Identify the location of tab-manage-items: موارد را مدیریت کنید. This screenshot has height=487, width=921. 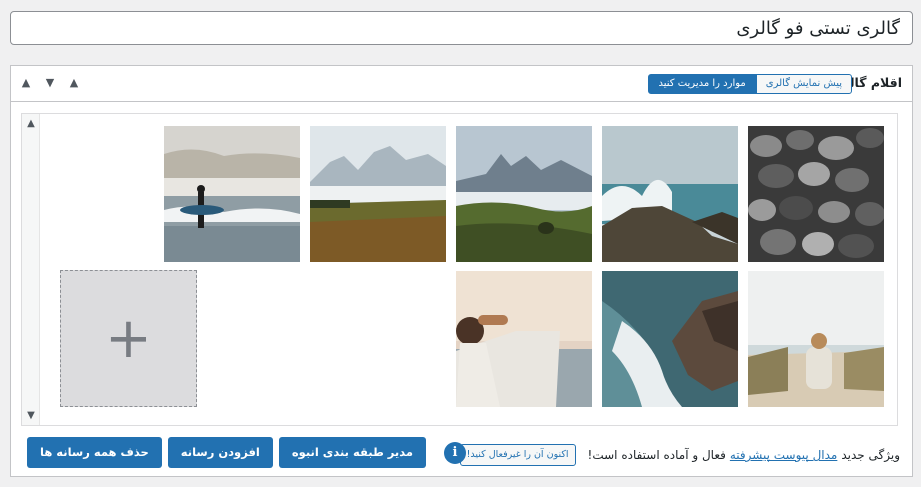
(702, 84).